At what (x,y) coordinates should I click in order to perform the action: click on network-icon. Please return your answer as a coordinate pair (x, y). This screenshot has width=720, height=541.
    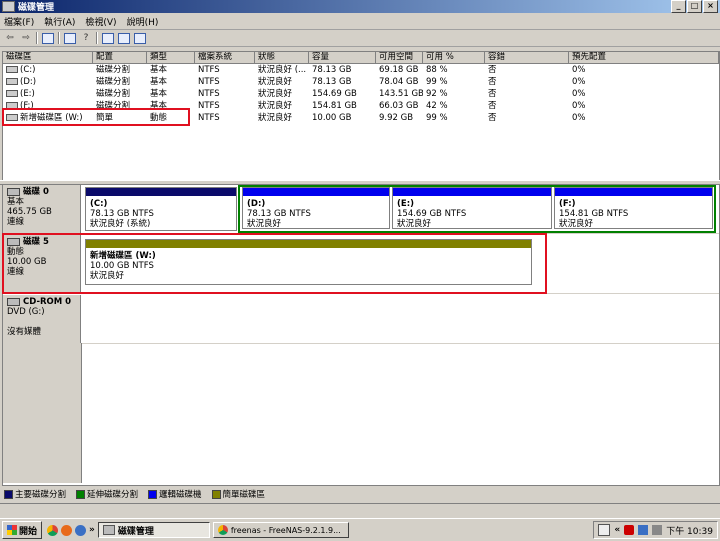
    Looking at the image, I should click on (643, 530).